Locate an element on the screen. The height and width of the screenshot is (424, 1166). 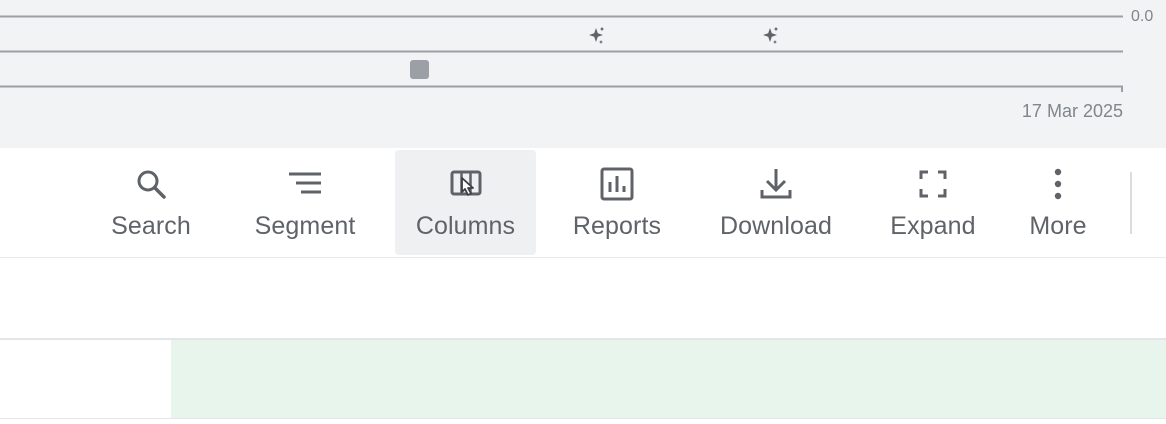
expand-button-label: Expand is located at coordinates (933, 226).